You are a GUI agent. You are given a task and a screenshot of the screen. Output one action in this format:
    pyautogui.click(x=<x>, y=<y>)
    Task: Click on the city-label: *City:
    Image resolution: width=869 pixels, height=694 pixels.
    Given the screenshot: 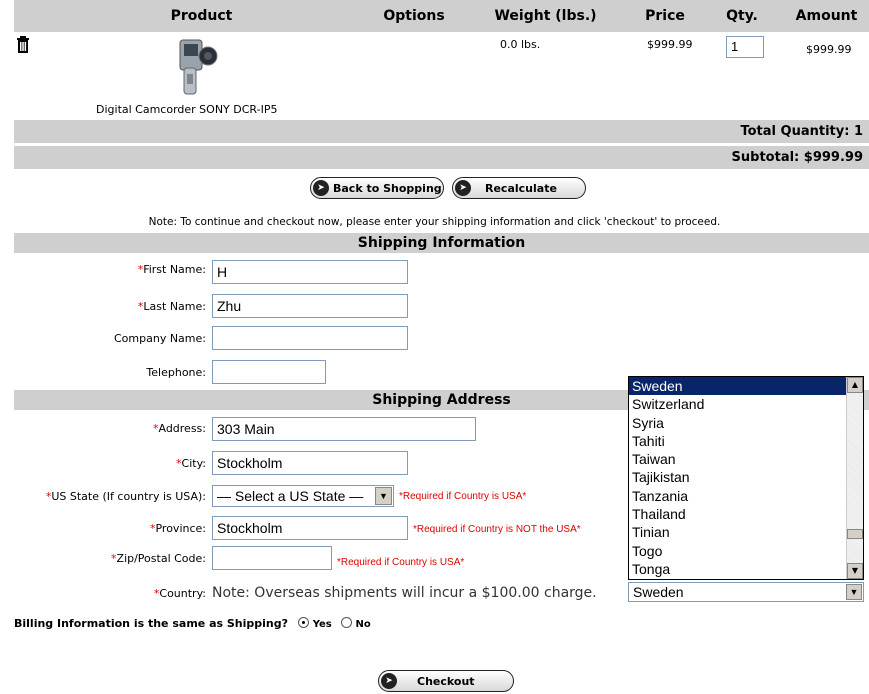 What is the action you would take?
    pyautogui.click(x=191, y=463)
    